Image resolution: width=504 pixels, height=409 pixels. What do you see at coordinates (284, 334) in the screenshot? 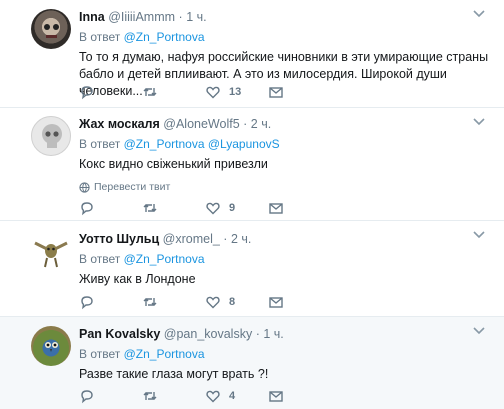
I see `tweet-header: Pan Kovalsky @pan_kovalsky · 1 ч.` at bounding box center [284, 334].